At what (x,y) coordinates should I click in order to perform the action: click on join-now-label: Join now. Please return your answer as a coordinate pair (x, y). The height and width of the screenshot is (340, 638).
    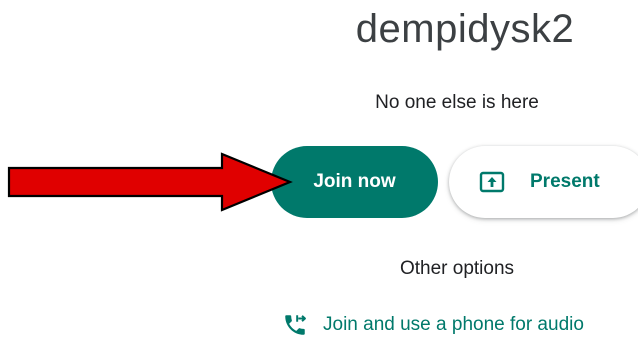
    Looking at the image, I should click on (354, 181).